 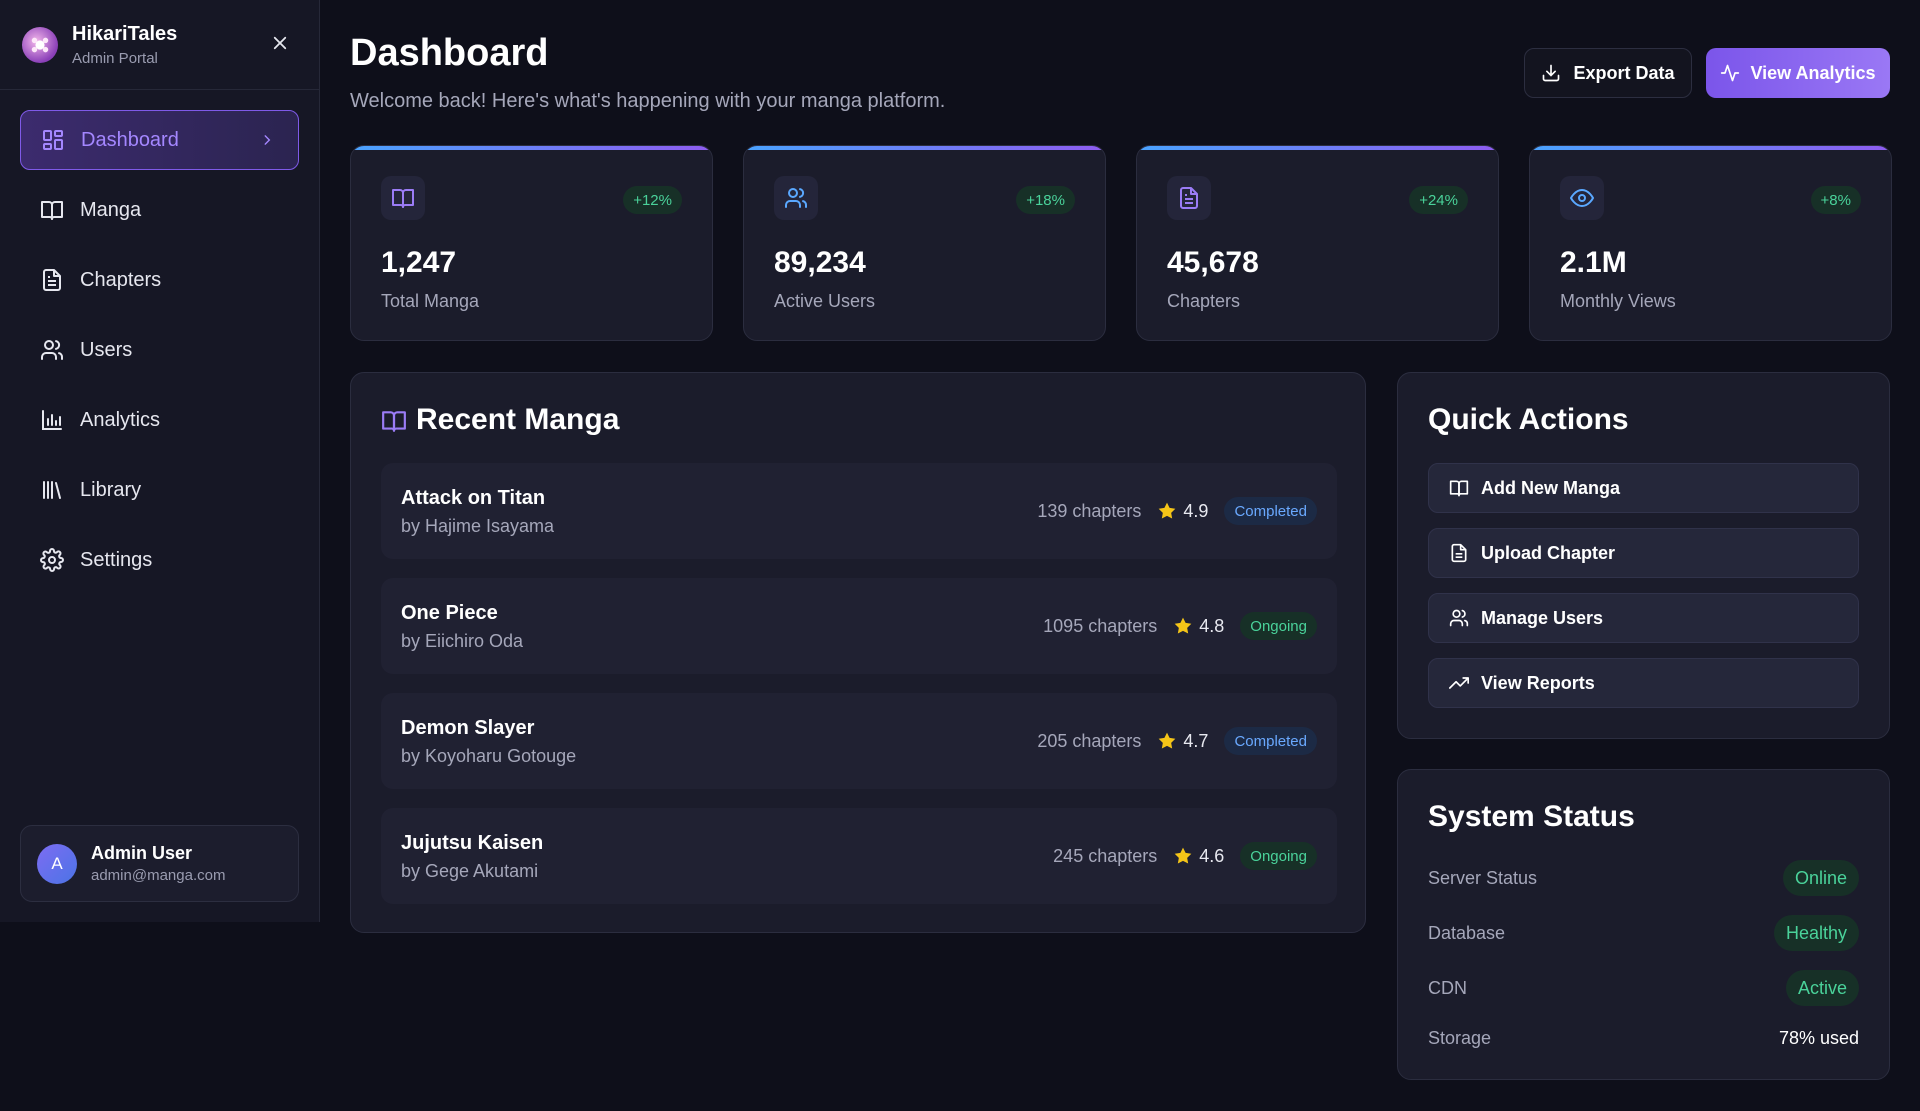 What do you see at coordinates (1618, 301) in the screenshot?
I see `stat-label: Monthly Views` at bounding box center [1618, 301].